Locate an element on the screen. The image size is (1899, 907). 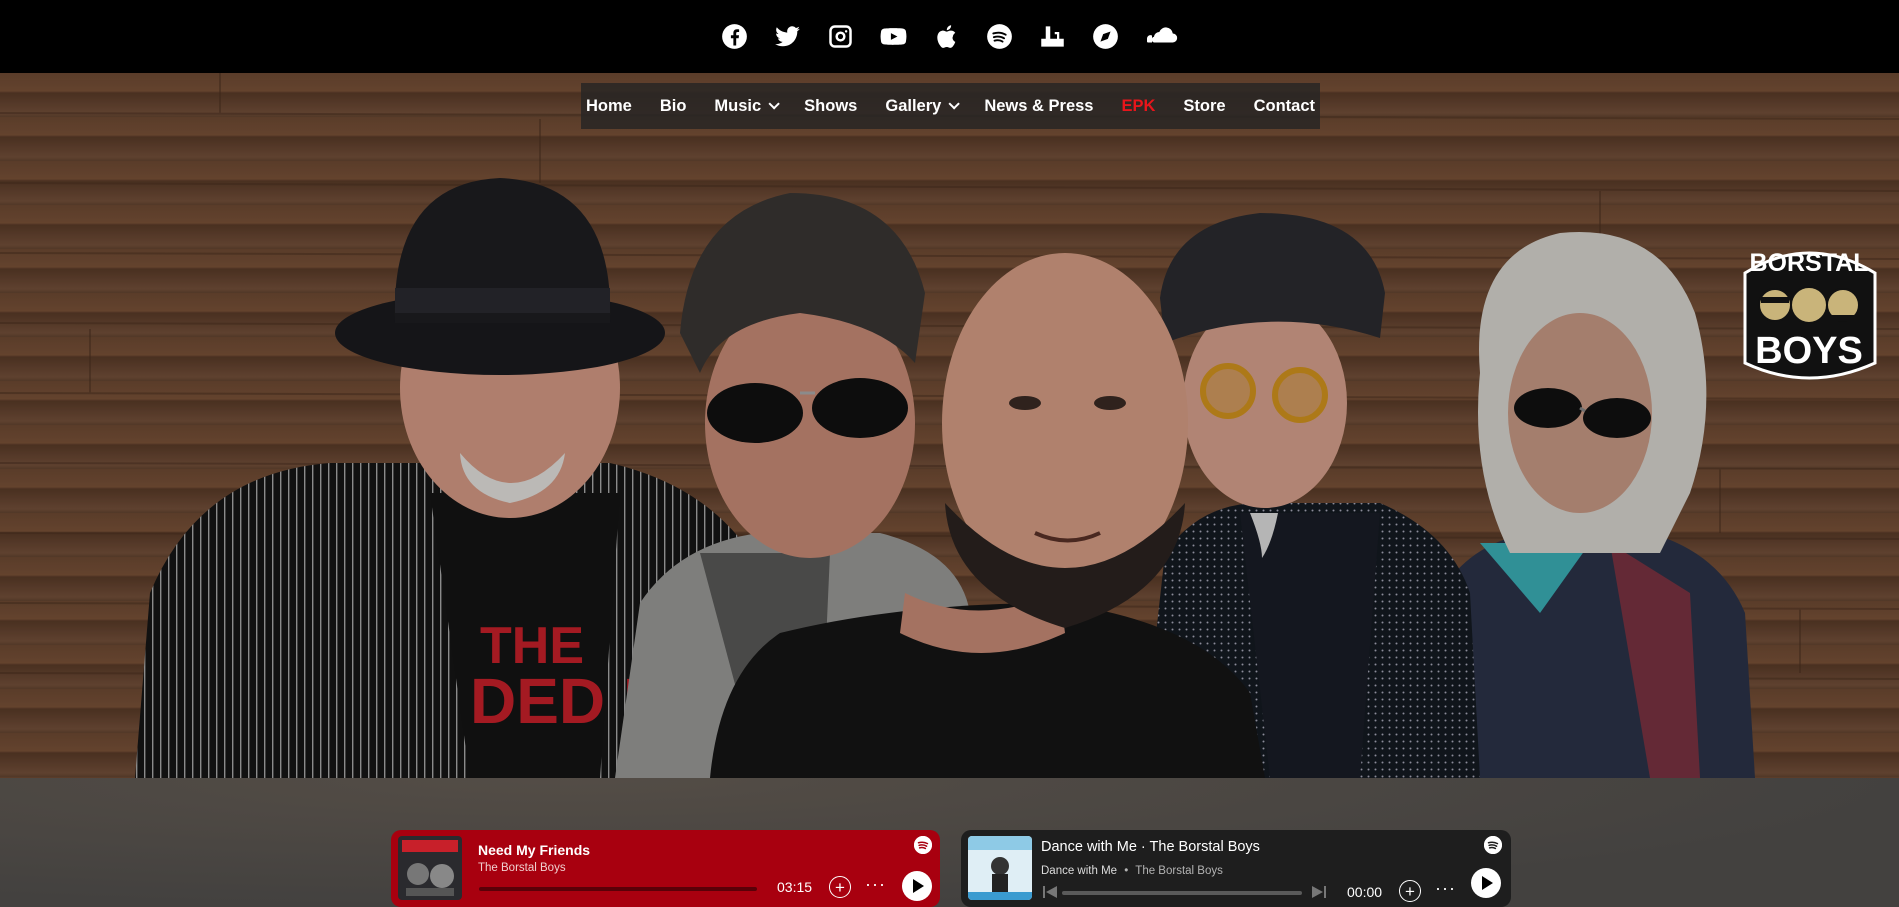
youtube-icon is located at coordinates (893, 36).